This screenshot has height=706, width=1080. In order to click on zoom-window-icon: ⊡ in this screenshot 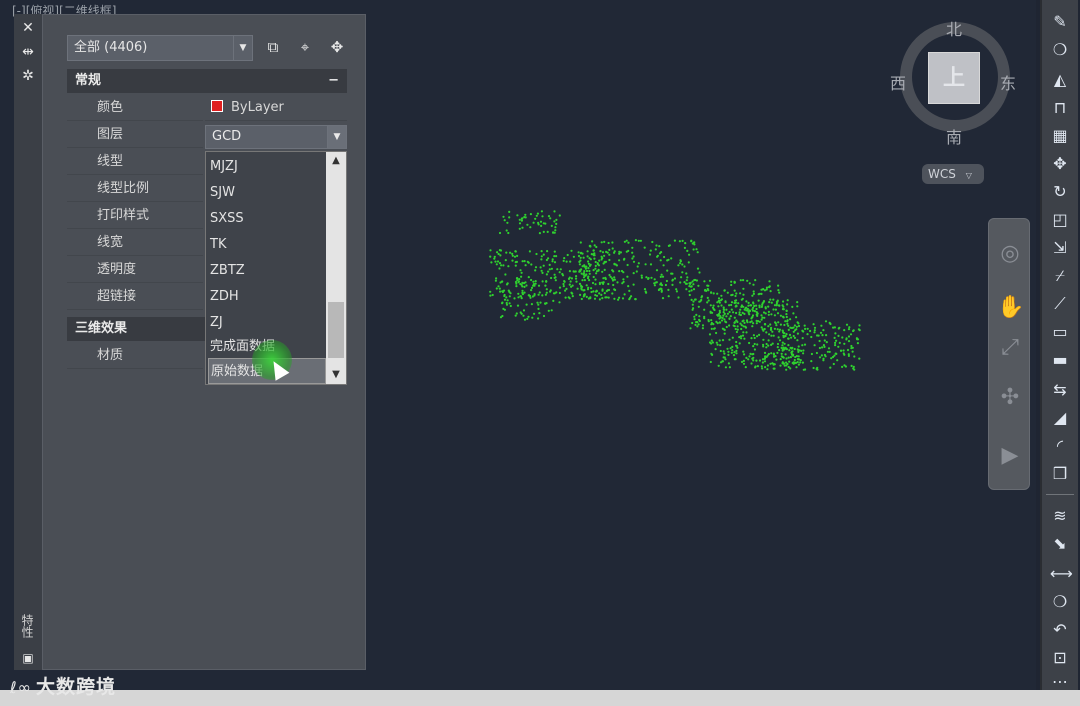, I will do `click(1060, 658)`.